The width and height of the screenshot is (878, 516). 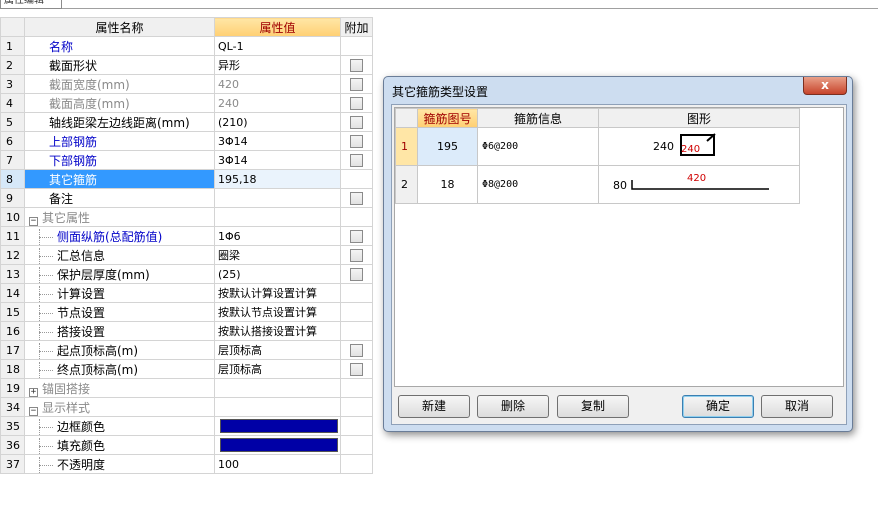 What do you see at coordinates (119, 122) in the screenshot?
I see `property-name: 轴线距梁左边线距离(mm)` at bounding box center [119, 122].